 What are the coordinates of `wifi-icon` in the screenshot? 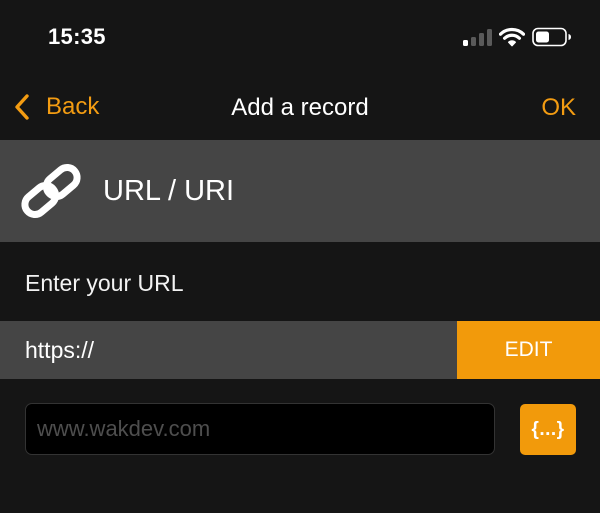 It's located at (512, 37).